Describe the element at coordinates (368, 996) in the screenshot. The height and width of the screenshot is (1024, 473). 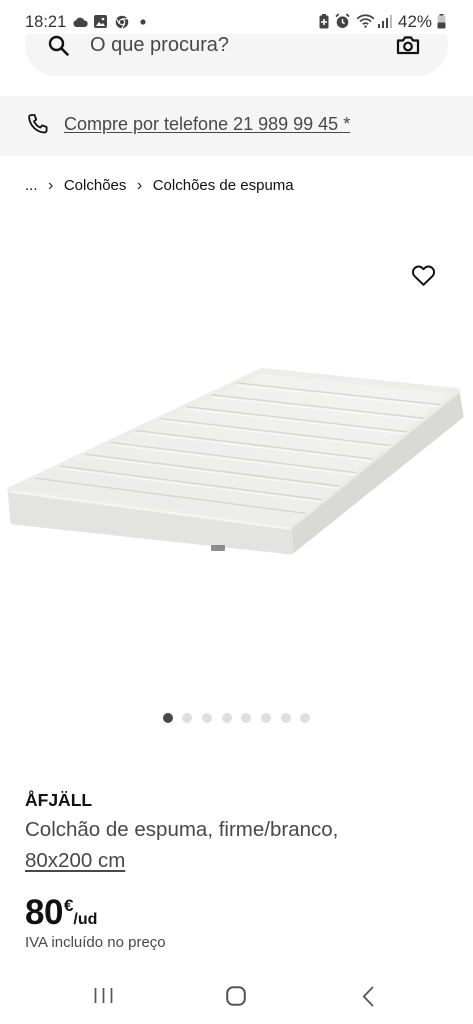
I see `back-icon` at that location.